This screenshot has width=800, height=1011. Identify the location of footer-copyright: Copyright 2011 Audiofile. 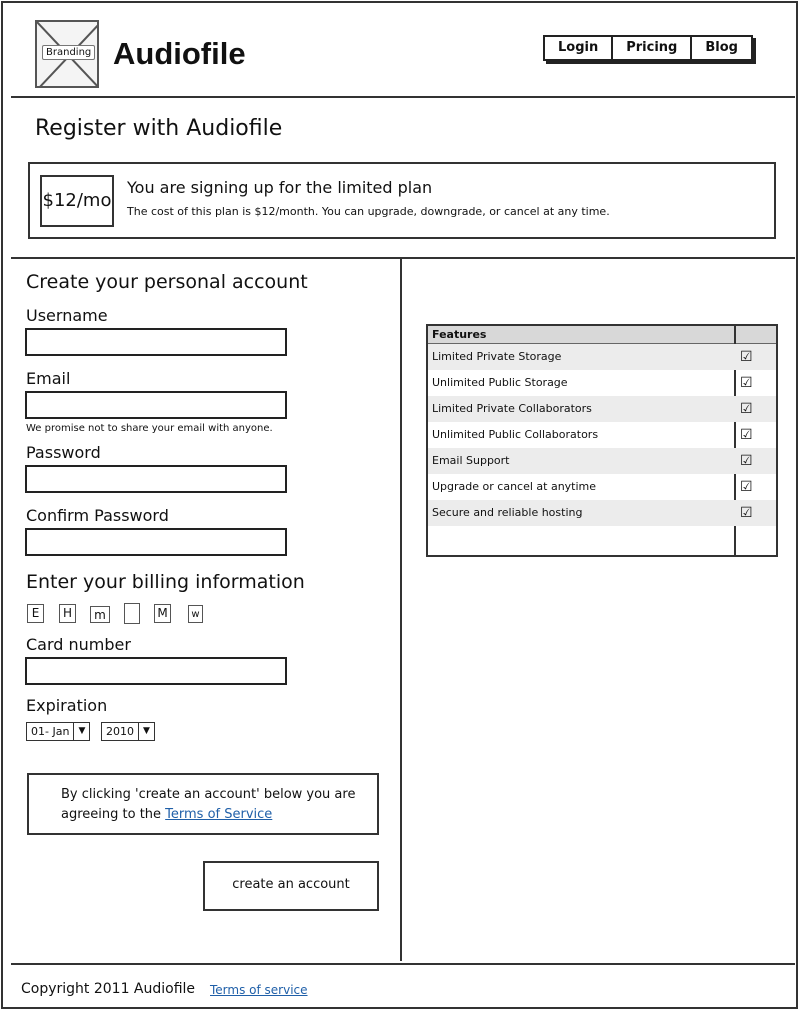
(108, 989).